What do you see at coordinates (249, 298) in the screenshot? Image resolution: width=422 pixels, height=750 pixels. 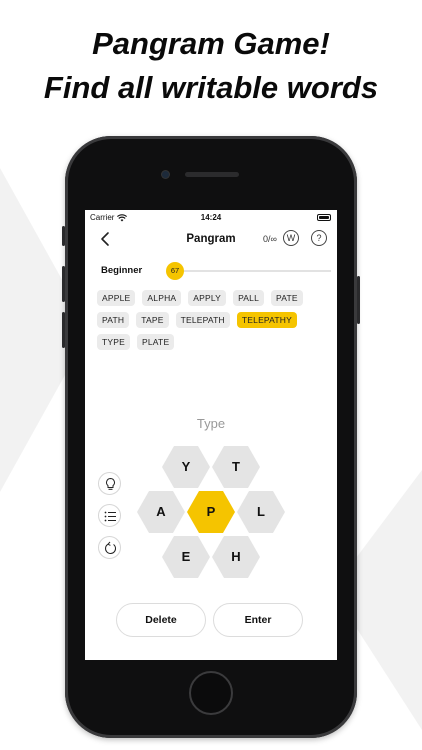 I see `found-word-chip: PALL` at bounding box center [249, 298].